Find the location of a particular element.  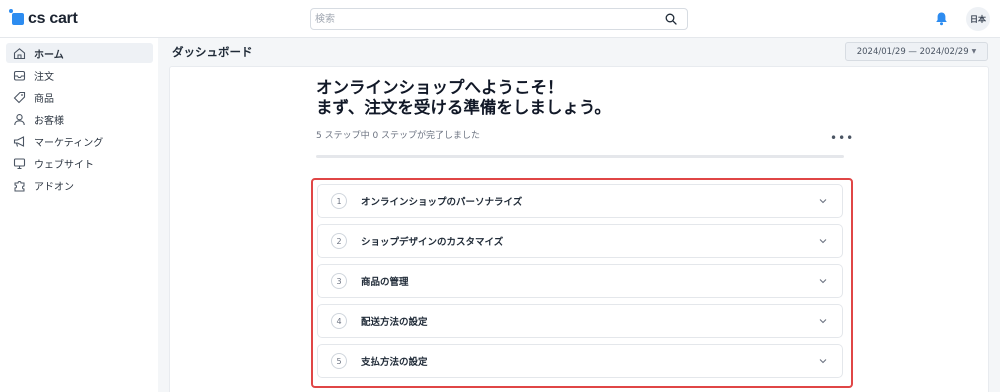

step-label: 商品の管理 is located at coordinates (385, 282).